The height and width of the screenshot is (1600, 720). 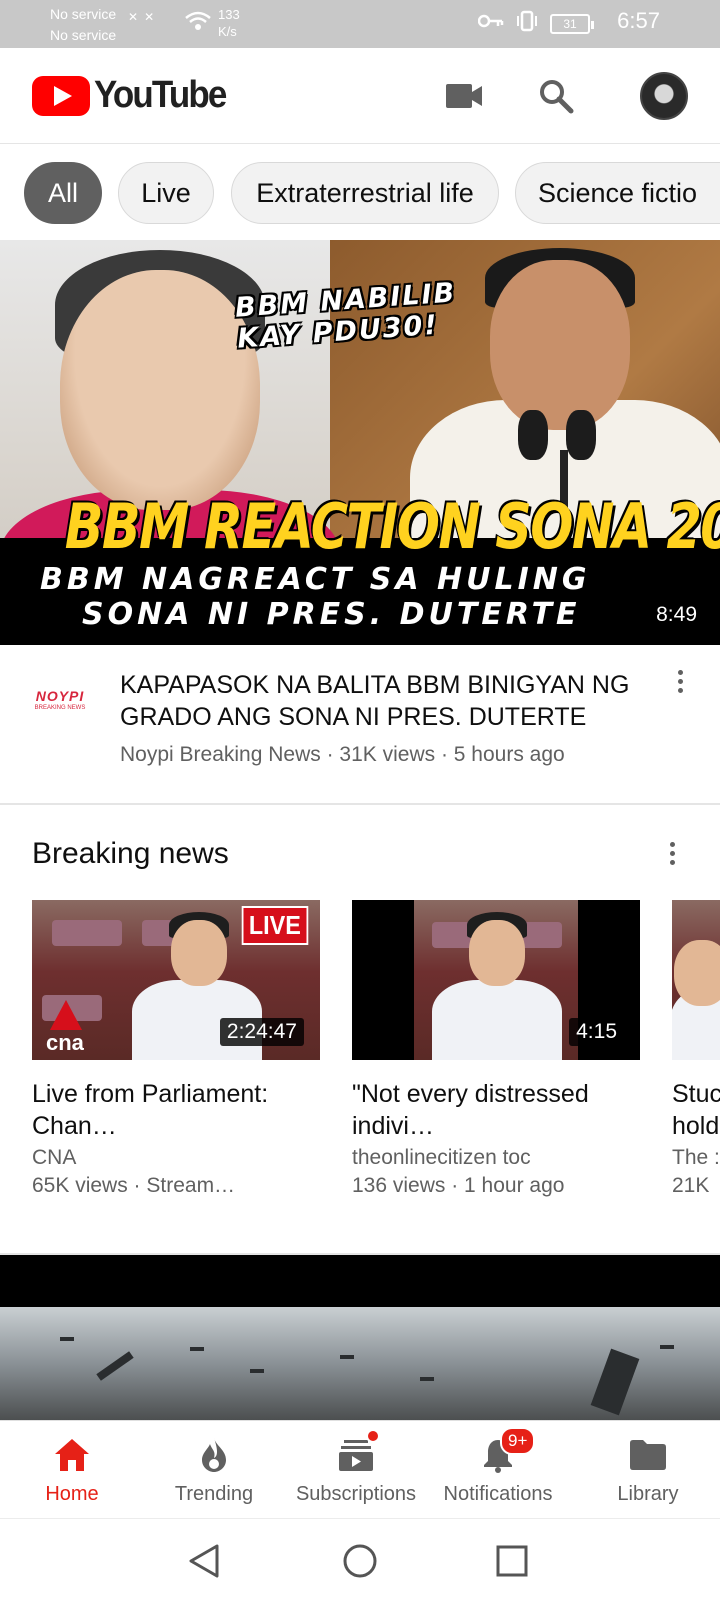 I want to click on key-icon, so click(x=490, y=23).